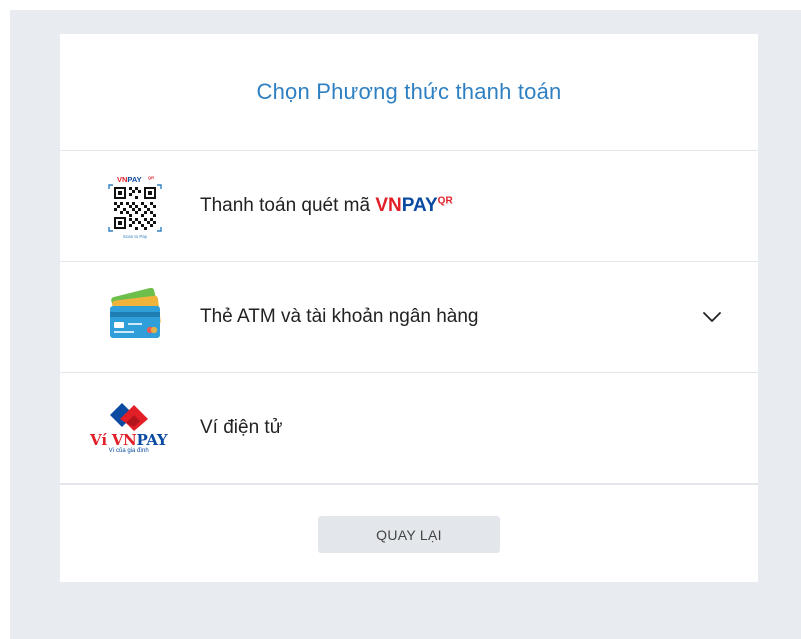  I want to click on back-button: QUAY LẠI, so click(409, 534).